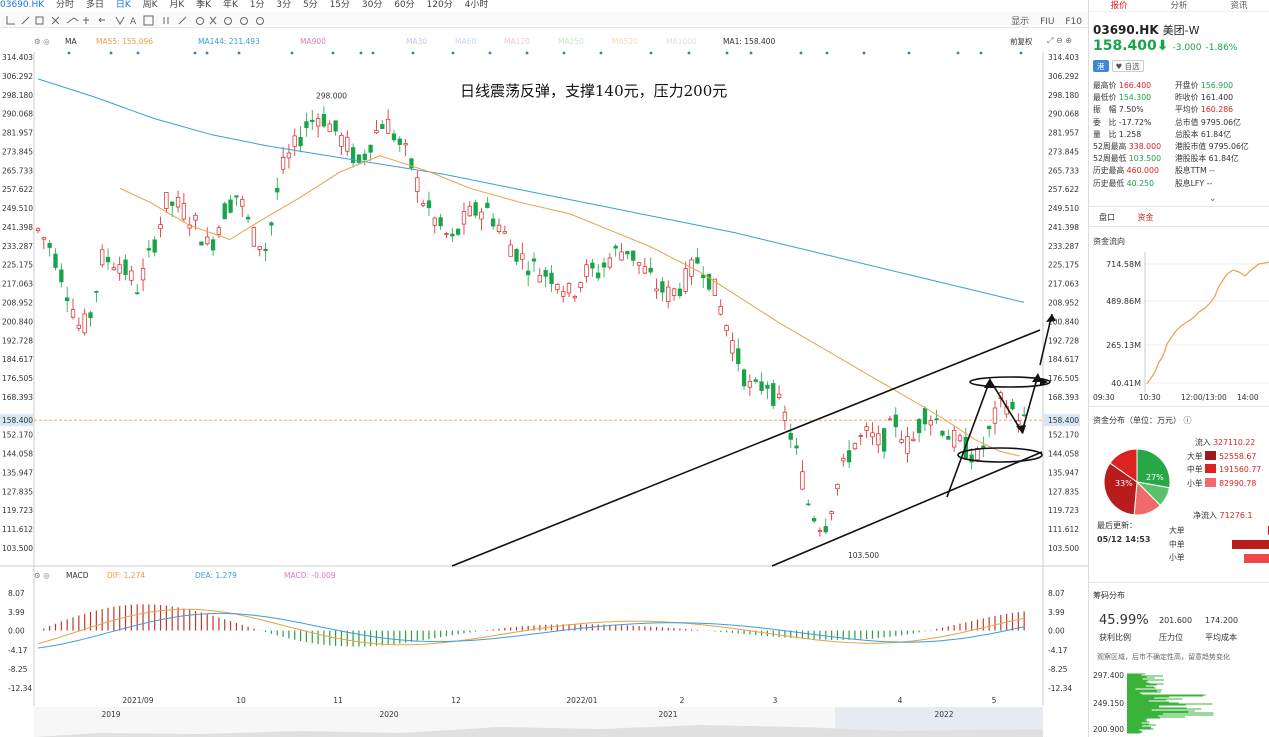  What do you see at coordinates (581, 700) in the screenshot?
I see `x-axis-label: 2022/01` at bounding box center [581, 700].